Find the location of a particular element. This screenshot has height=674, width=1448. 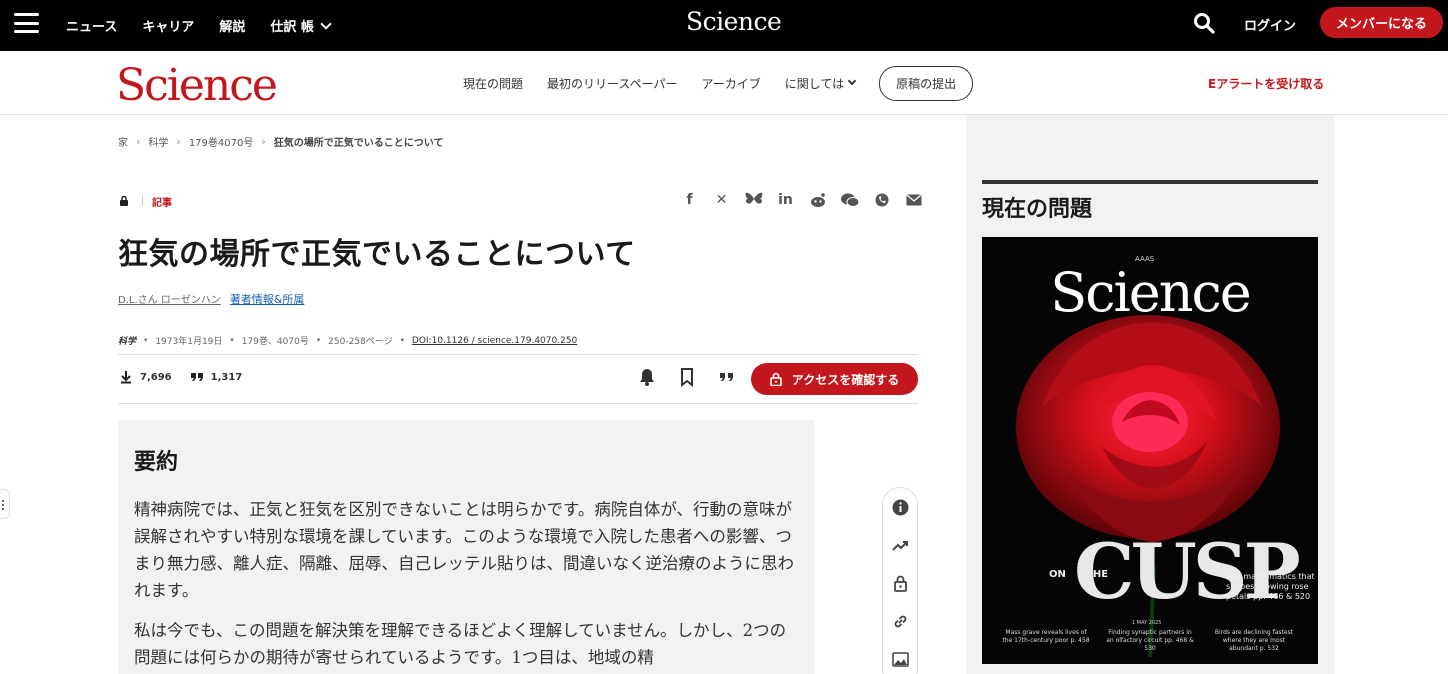

facebook-icon: f is located at coordinates (689, 200).